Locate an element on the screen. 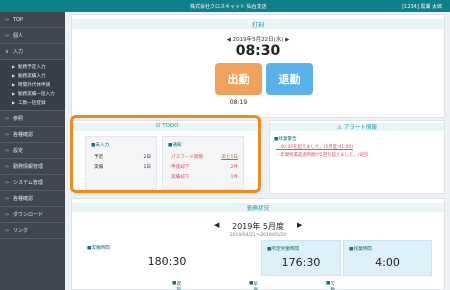 The image size is (450, 290). stat-overtime-hours: ■残業時間 4:00 is located at coordinates (387, 258).